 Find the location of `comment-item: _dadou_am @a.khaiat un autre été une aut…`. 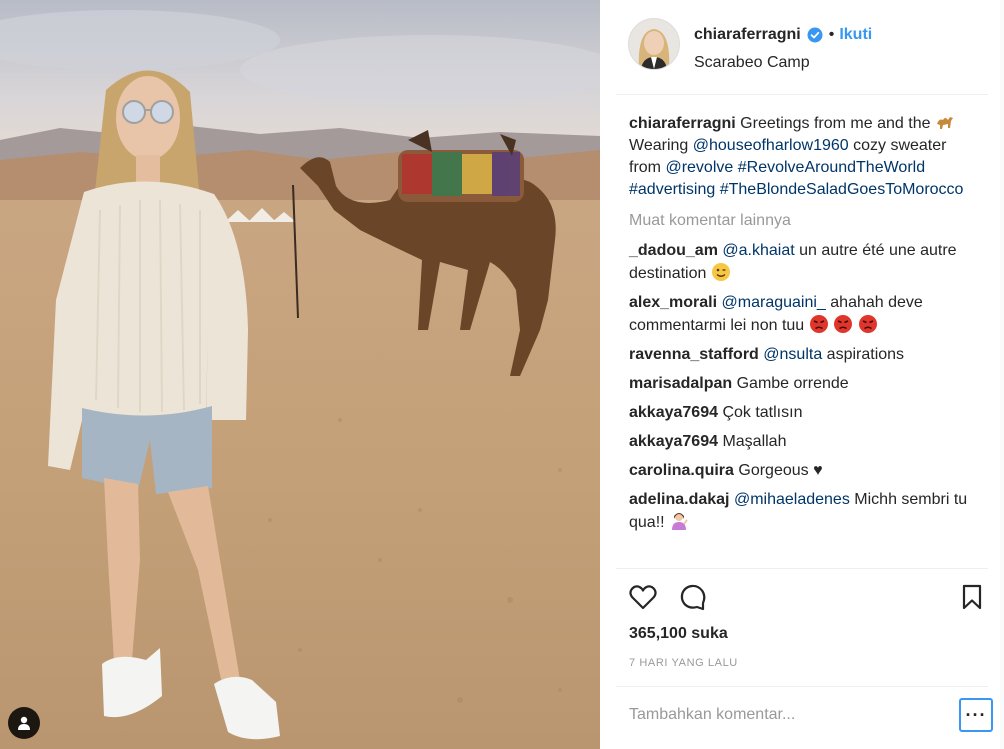

comment-item: _dadou_am @a.khaiat un autre été une aut… is located at coordinates (804, 262).